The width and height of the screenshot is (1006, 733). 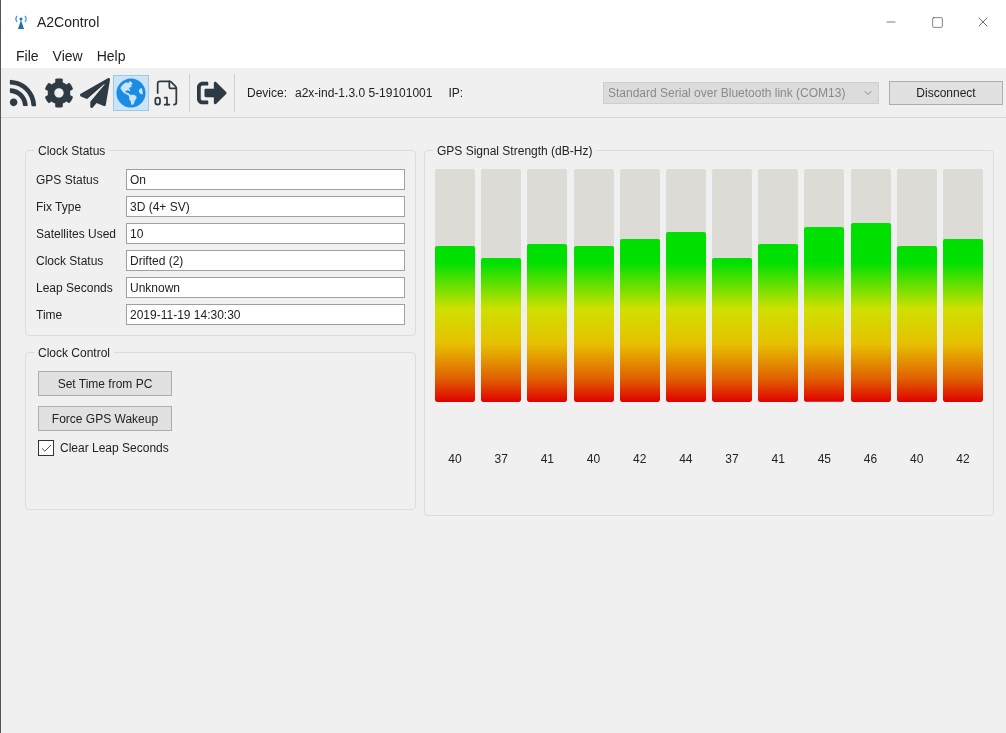 What do you see at coordinates (77, 234) in the screenshot?
I see `field-label: Satellites Used` at bounding box center [77, 234].